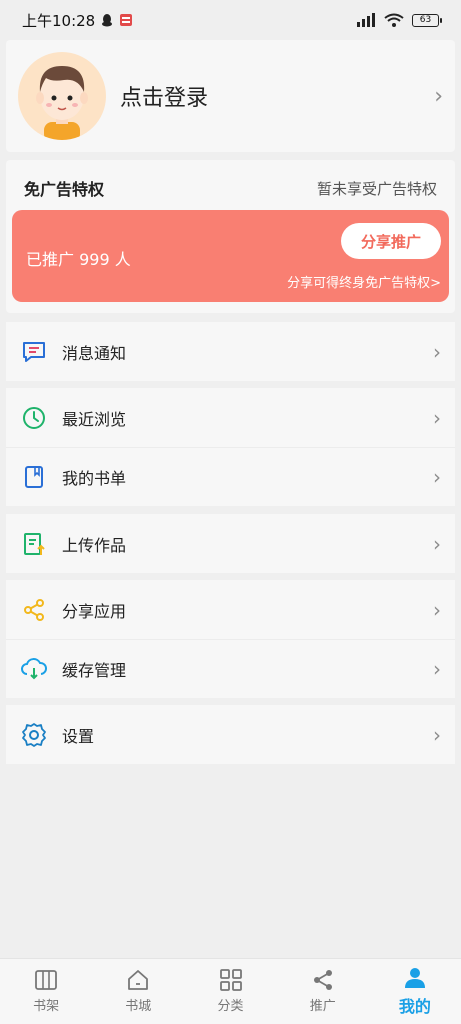  I want to click on promoted-count: 已推广 999 人, so click(78, 259).